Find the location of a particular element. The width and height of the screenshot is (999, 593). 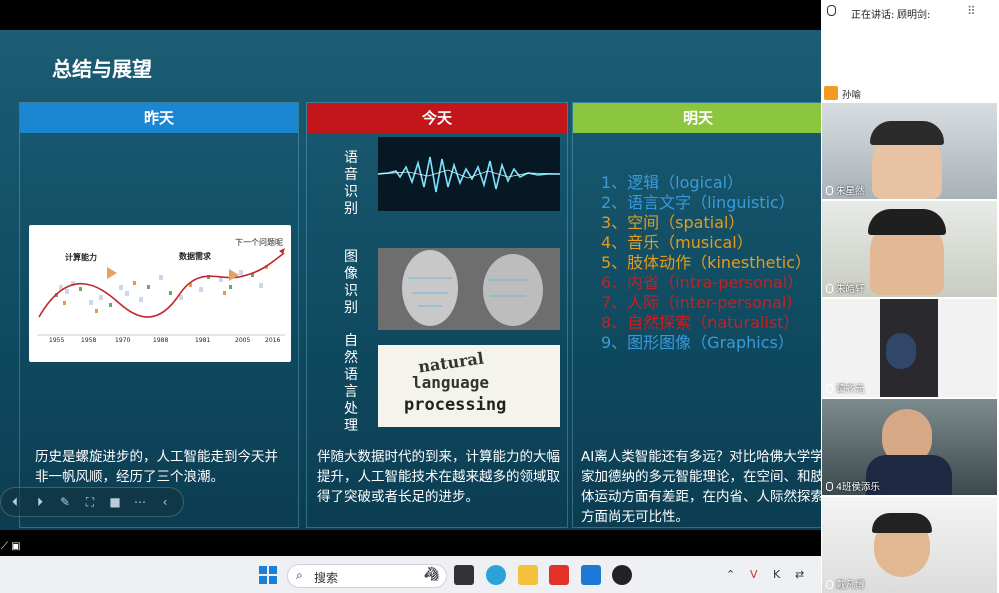

participant-name: 朱星然 is located at coordinates (845, 190).